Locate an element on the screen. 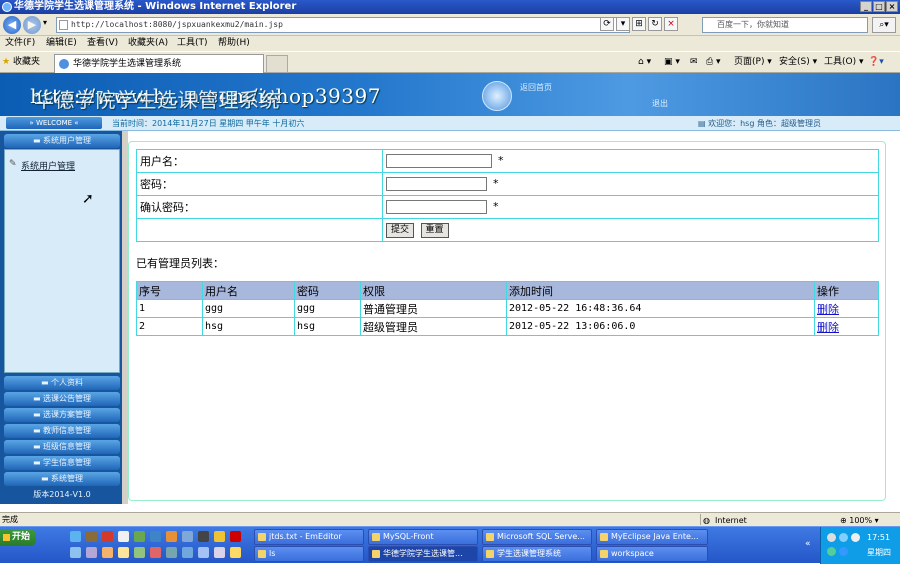 The height and width of the screenshot is (564, 900). task-folder-workspace: workspace is located at coordinates (652, 554).